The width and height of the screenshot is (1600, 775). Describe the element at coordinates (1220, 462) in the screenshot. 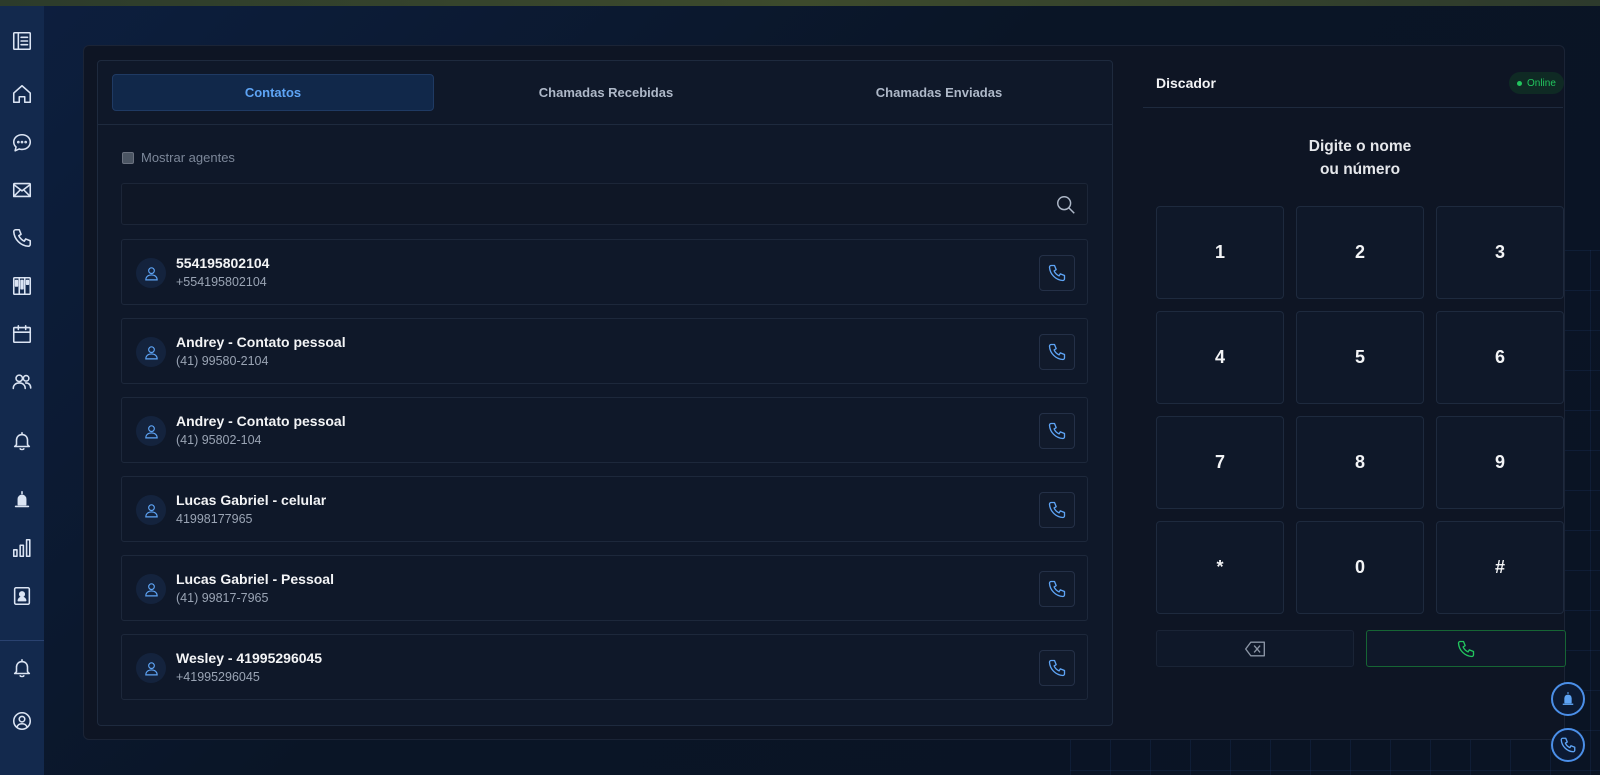

I see `keypad-key-7: 7` at that location.